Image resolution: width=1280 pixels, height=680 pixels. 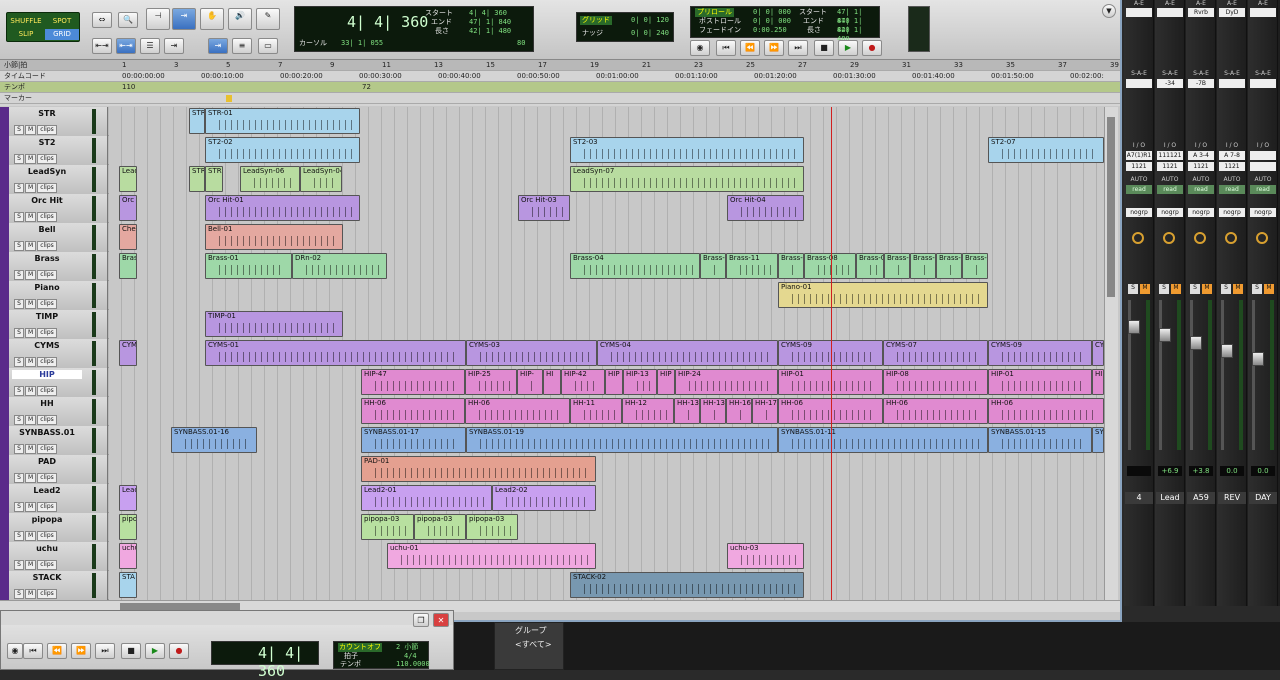 I want to click on midi-clip: CY, so click(x=1098, y=353).